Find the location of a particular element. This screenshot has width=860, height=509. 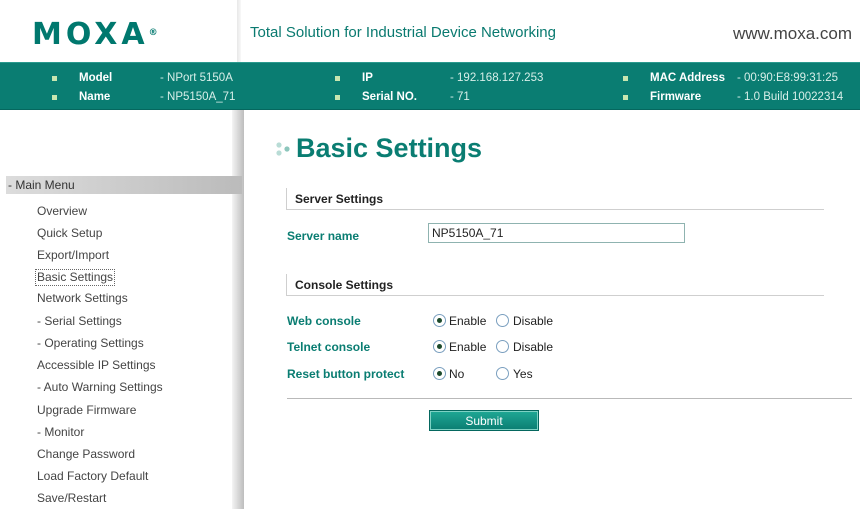

menu-item-network-settings: Network Settings is located at coordinates (82, 298).